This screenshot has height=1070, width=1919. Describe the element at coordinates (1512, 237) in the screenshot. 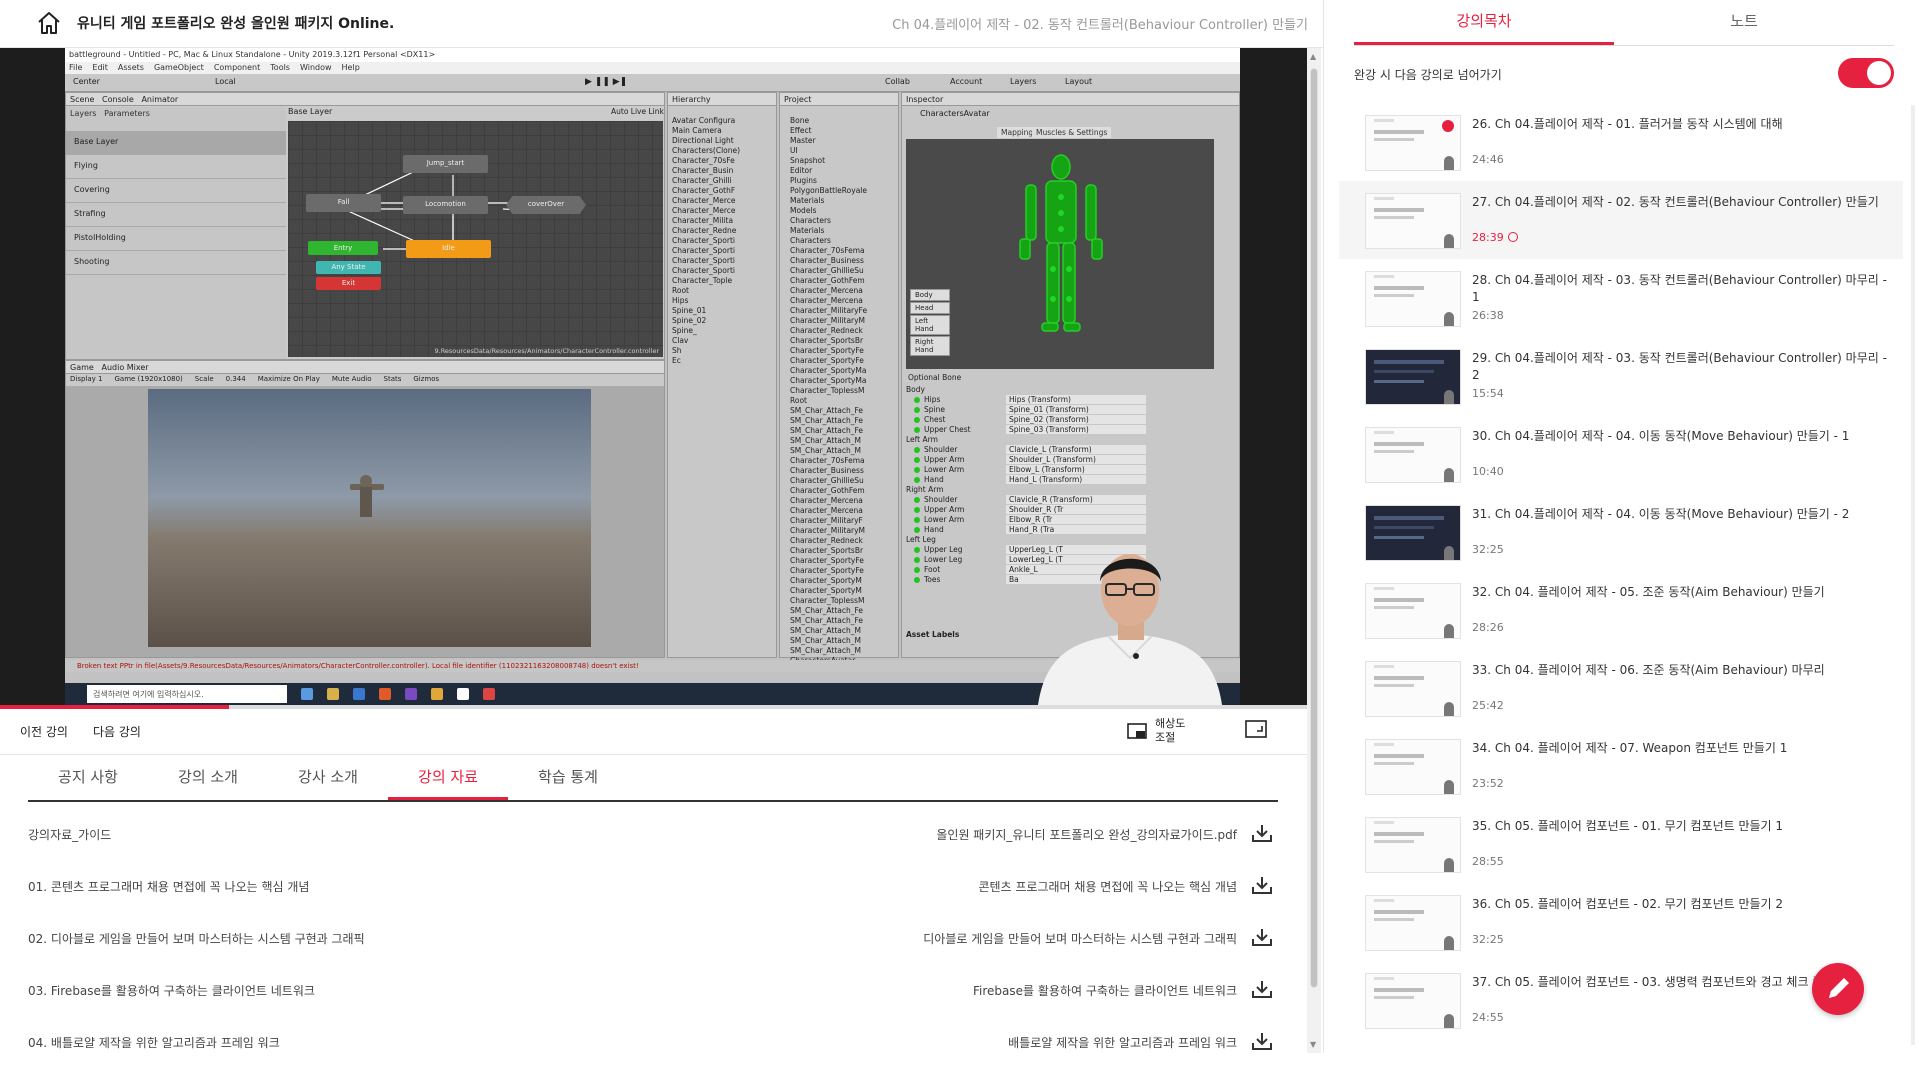

I see `clock-icon` at that location.